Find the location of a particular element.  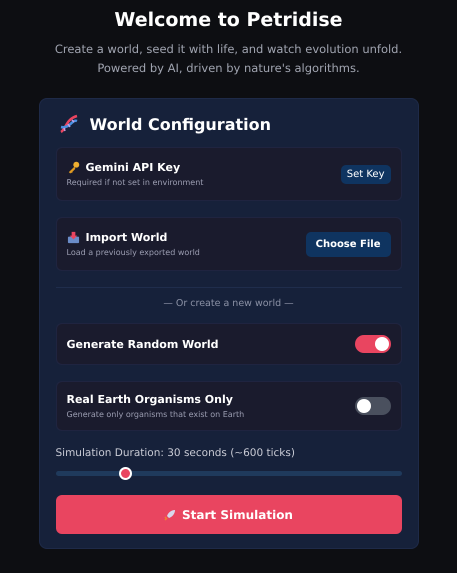

subtitle-line: Create a world, seed it with life, and watch evolution unfold. is located at coordinates (228, 49).